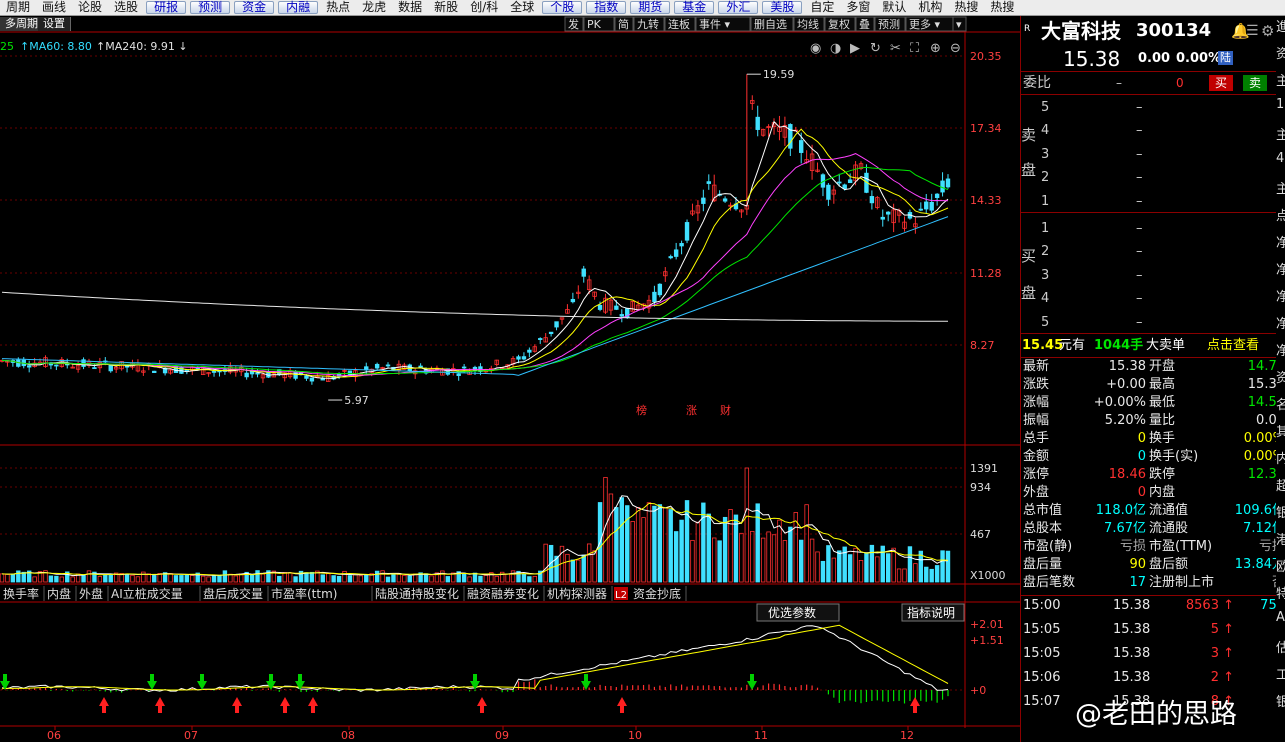  I want to click on menu-item-24: 热搜, so click(966, 7).